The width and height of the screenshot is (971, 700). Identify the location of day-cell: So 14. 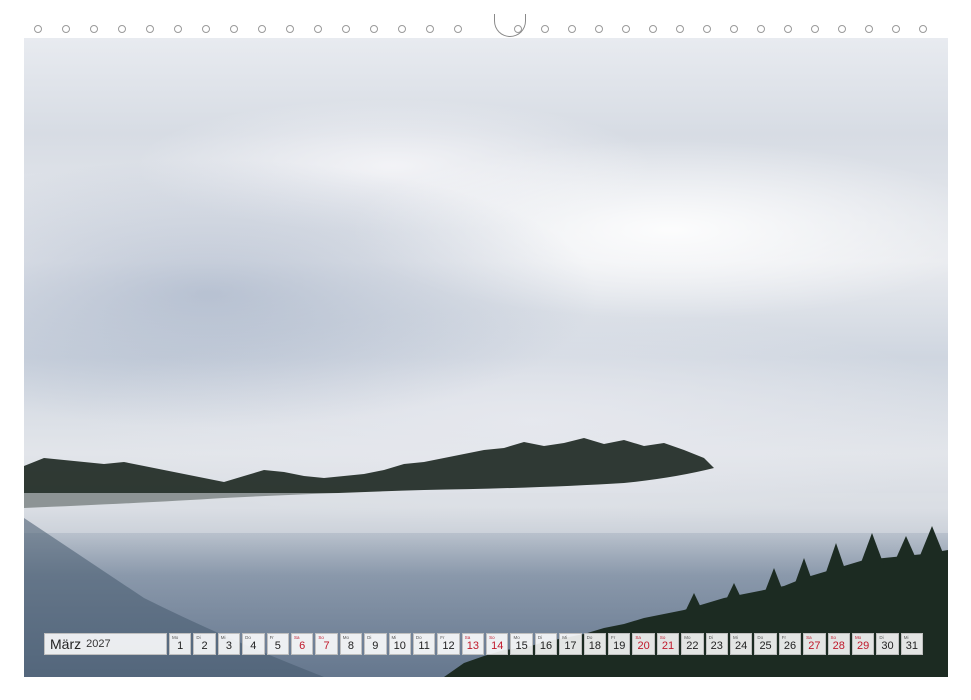
(497, 644).